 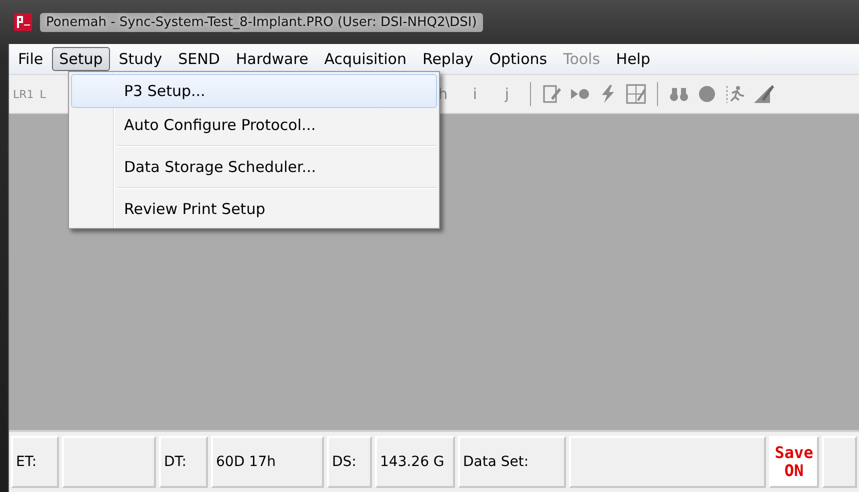 What do you see at coordinates (81, 59) in the screenshot?
I see `menu-item: Setup` at bounding box center [81, 59].